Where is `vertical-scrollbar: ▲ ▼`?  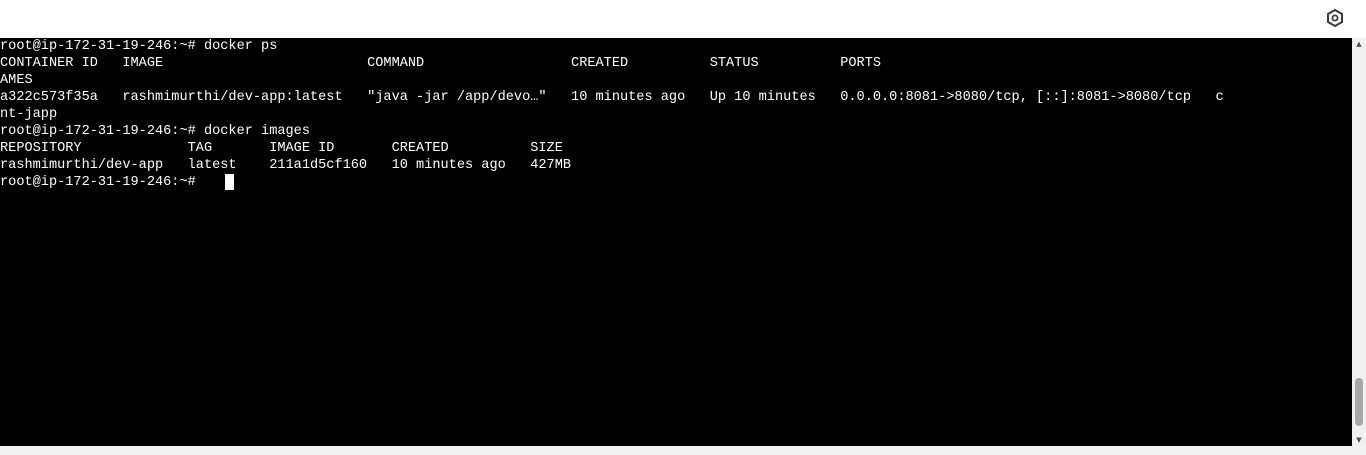
vertical-scrollbar: ▲ ▼ is located at coordinates (1359, 242).